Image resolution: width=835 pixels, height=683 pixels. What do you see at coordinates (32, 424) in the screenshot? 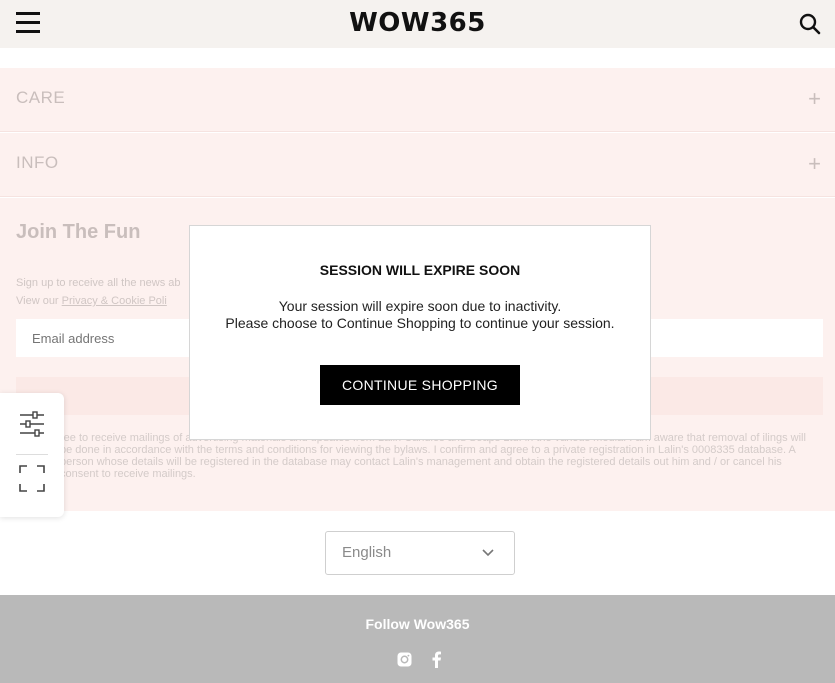
I see `sliders-icon` at bounding box center [32, 424].